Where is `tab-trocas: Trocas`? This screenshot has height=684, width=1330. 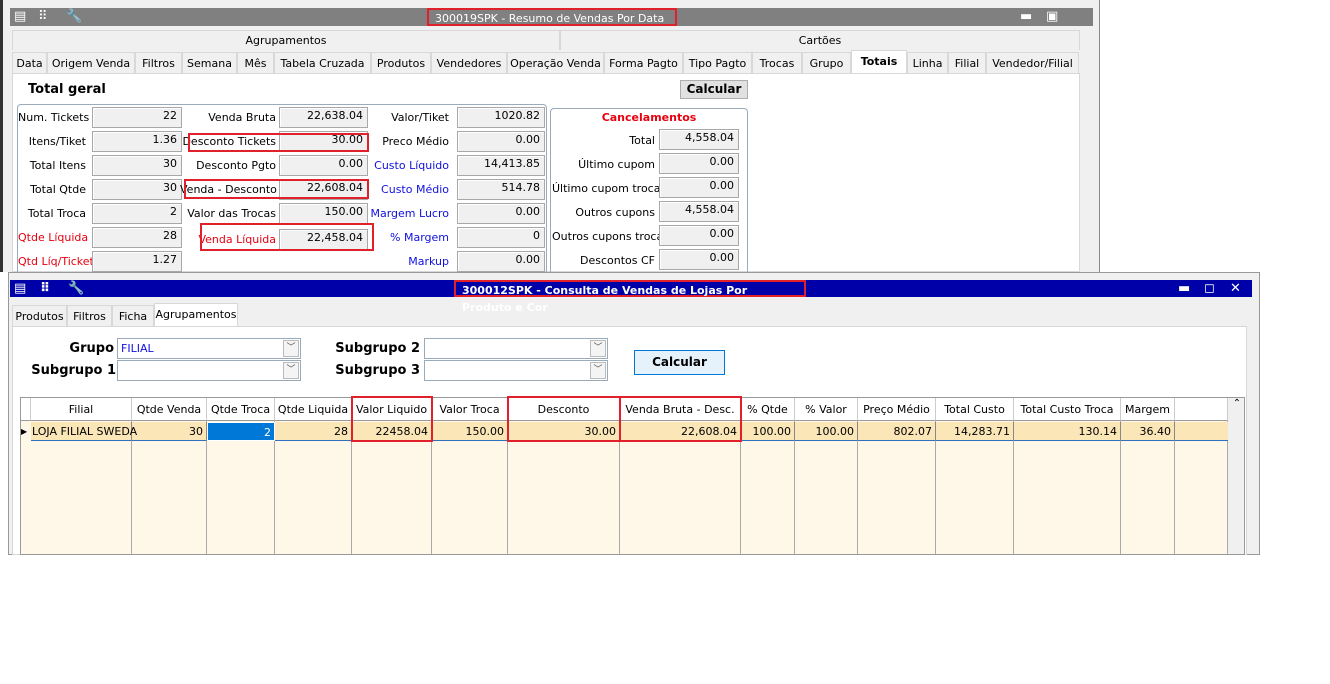
tab-trocas: Trocas is located at coordinates (777, 63).